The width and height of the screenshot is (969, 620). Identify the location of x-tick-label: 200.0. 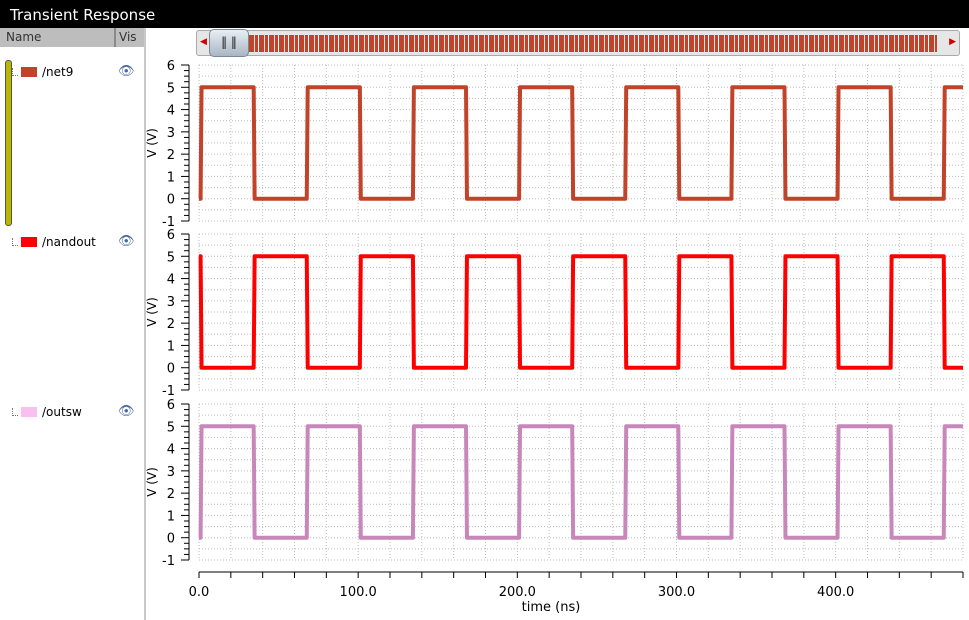
(517, 592).